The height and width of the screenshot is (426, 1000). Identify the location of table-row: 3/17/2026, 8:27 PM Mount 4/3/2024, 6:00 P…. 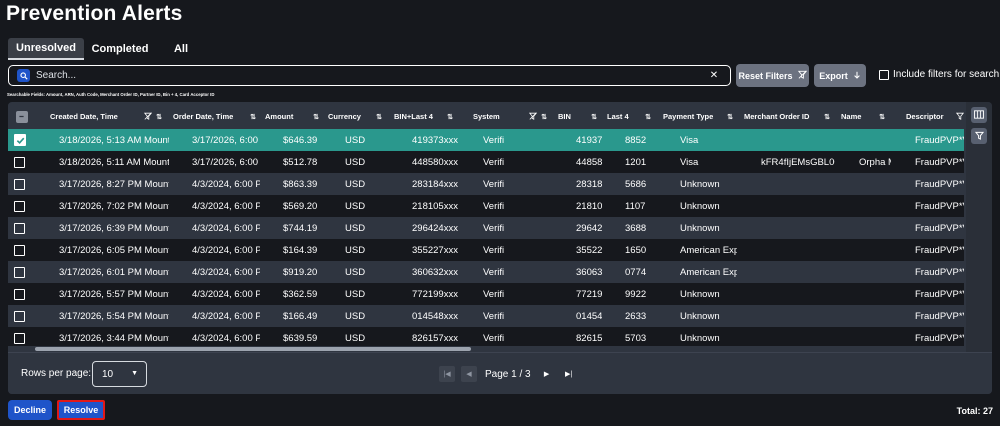
(486, 184).